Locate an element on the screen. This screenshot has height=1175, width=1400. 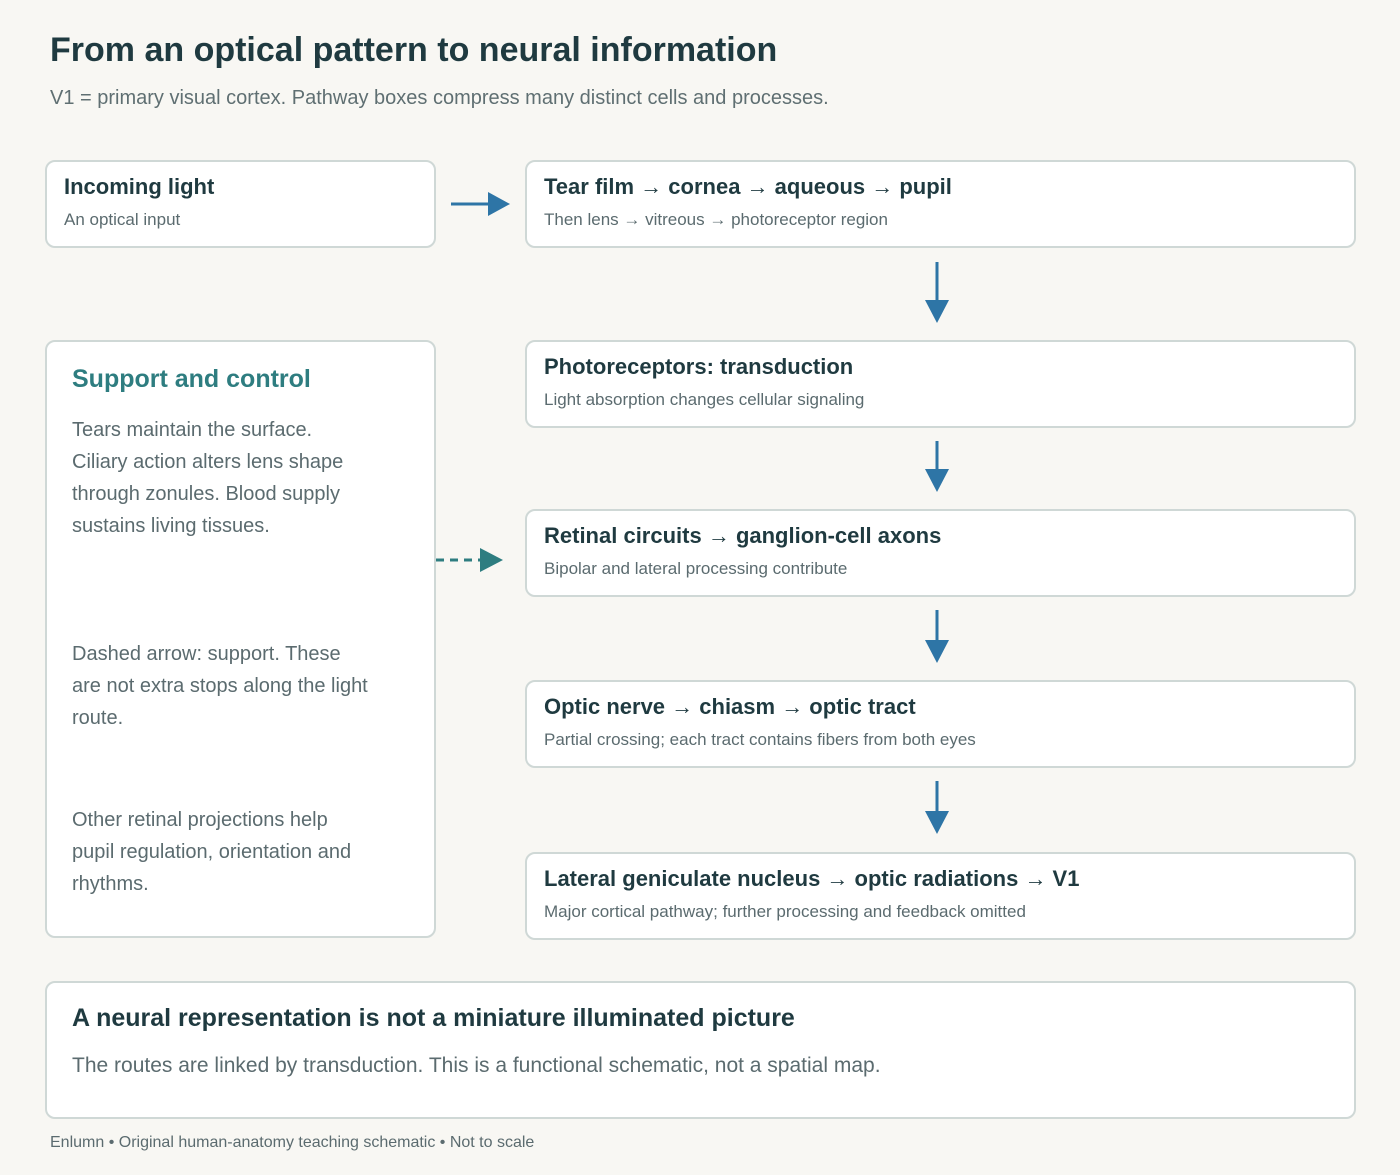
arrow-optic-nerve-to-lgn is located at coordinates (937, 807).